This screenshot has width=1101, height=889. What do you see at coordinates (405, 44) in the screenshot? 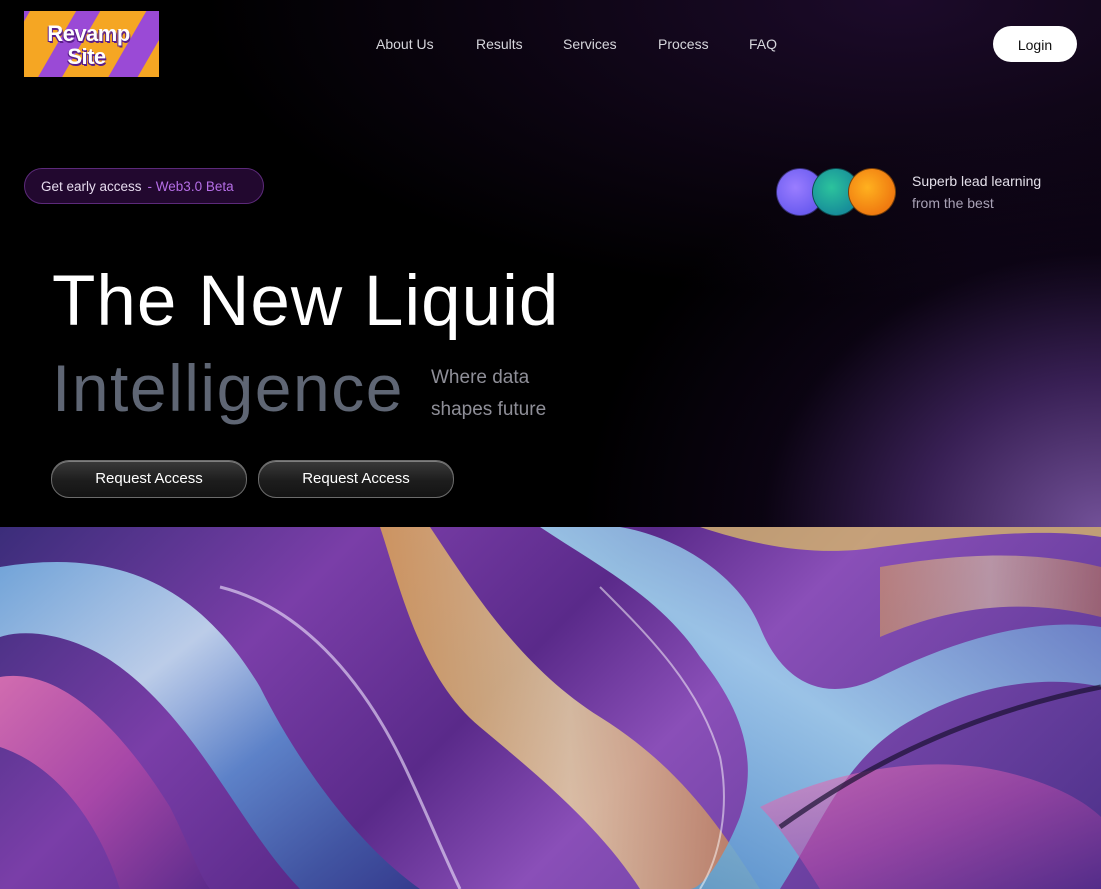
I see `nav-about-us: About Us` at bounding box center [405, 44].